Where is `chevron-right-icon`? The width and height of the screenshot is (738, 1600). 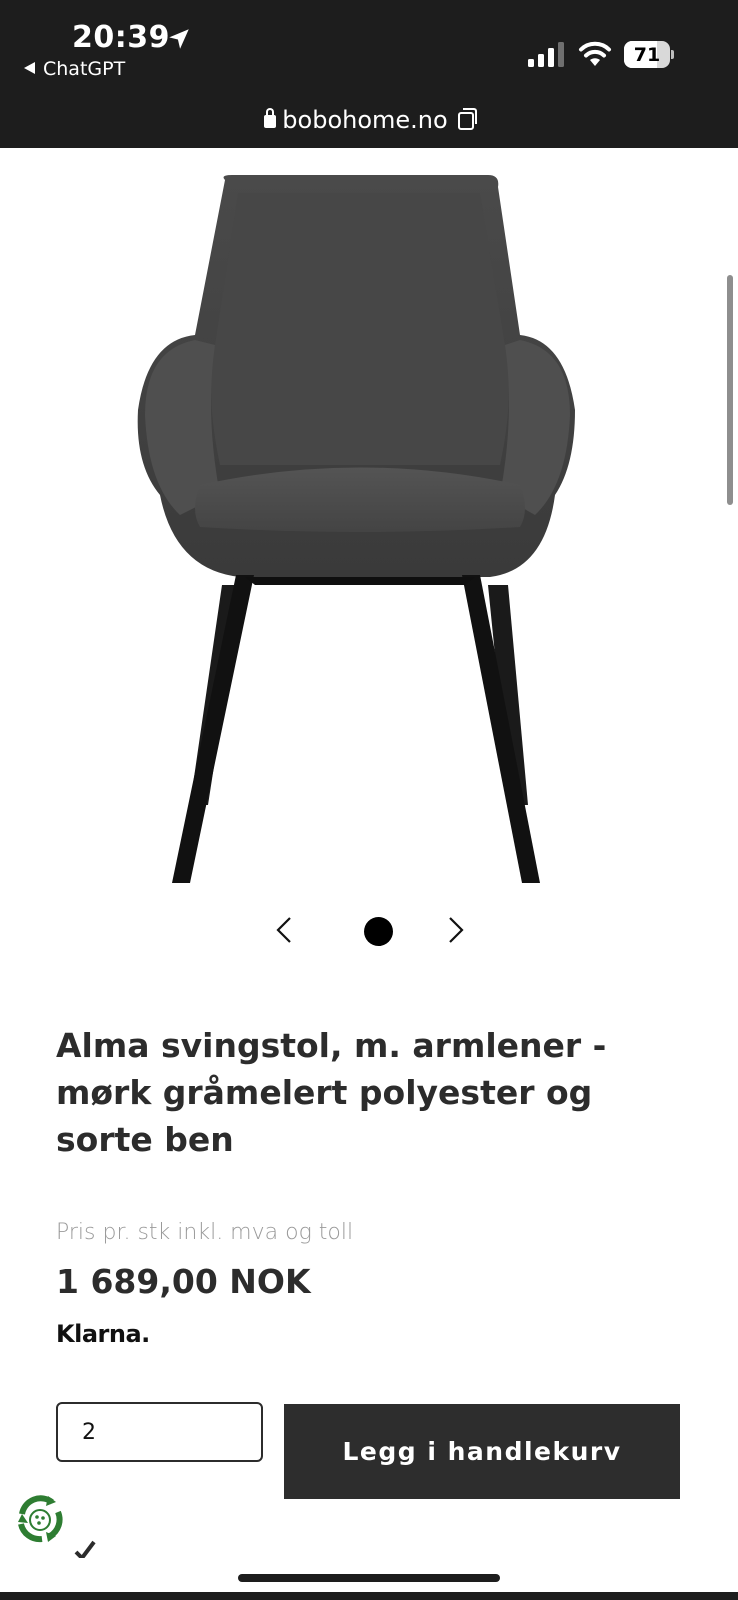
chevron-right-icon is located at coordinates (454, 930).